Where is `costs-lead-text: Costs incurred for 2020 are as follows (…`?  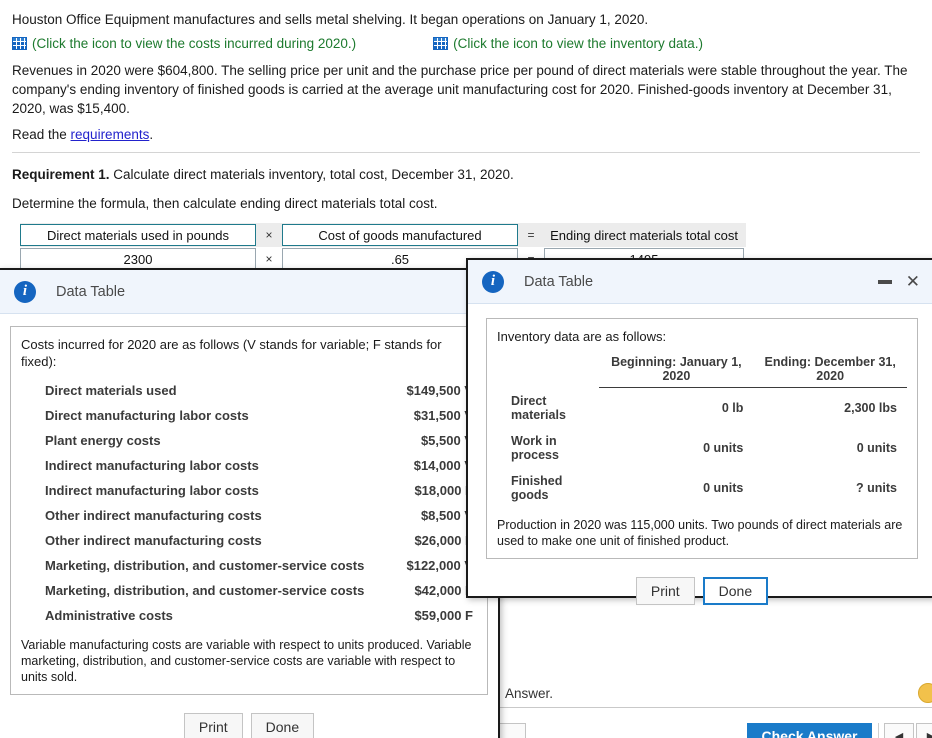 costs-lead-text: Costs incurred for 2020 are as follows (… is located at coordinates (231, 353).